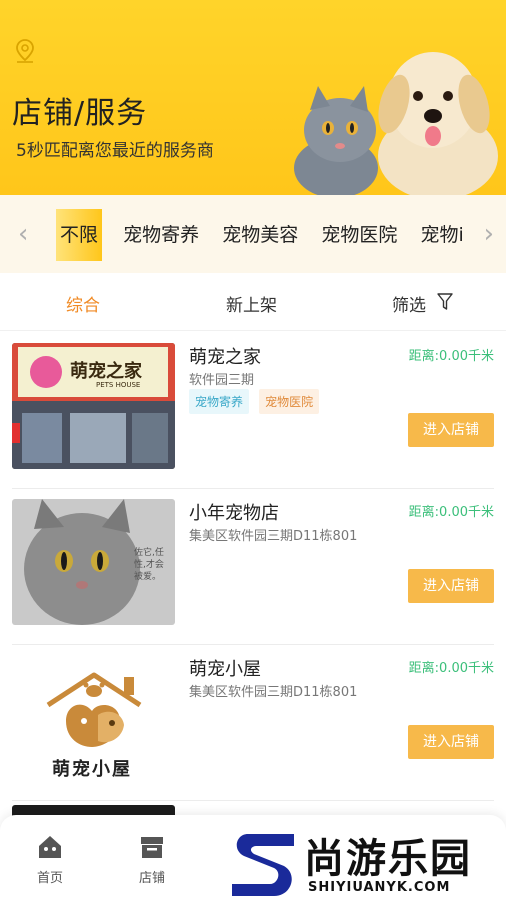 The image size is (506, 900). What do you see at coordinates (93, 562) in the screenshot?
I see `store-photo: 佐它,任性,才会被爱。` at bounding box center [93, 562].